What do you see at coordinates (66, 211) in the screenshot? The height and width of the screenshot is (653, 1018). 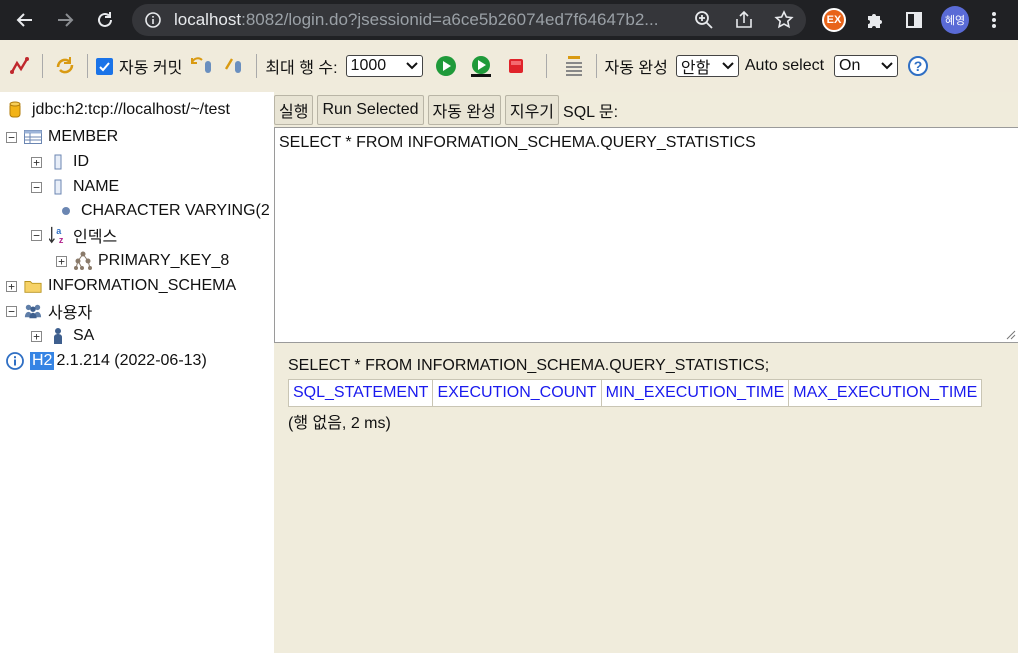 I see `type-dot-icon` at bounding box center [66, 211].